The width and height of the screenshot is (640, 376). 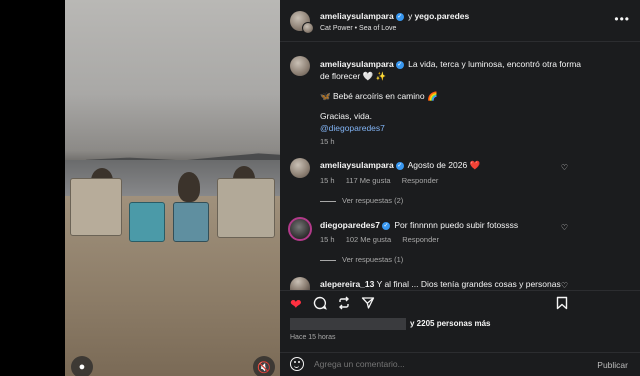 What do you see at coordinates (357, 64) in the screenshot?
I see `caption-username: ameliaysulampara` at bounding box center [357, 64].